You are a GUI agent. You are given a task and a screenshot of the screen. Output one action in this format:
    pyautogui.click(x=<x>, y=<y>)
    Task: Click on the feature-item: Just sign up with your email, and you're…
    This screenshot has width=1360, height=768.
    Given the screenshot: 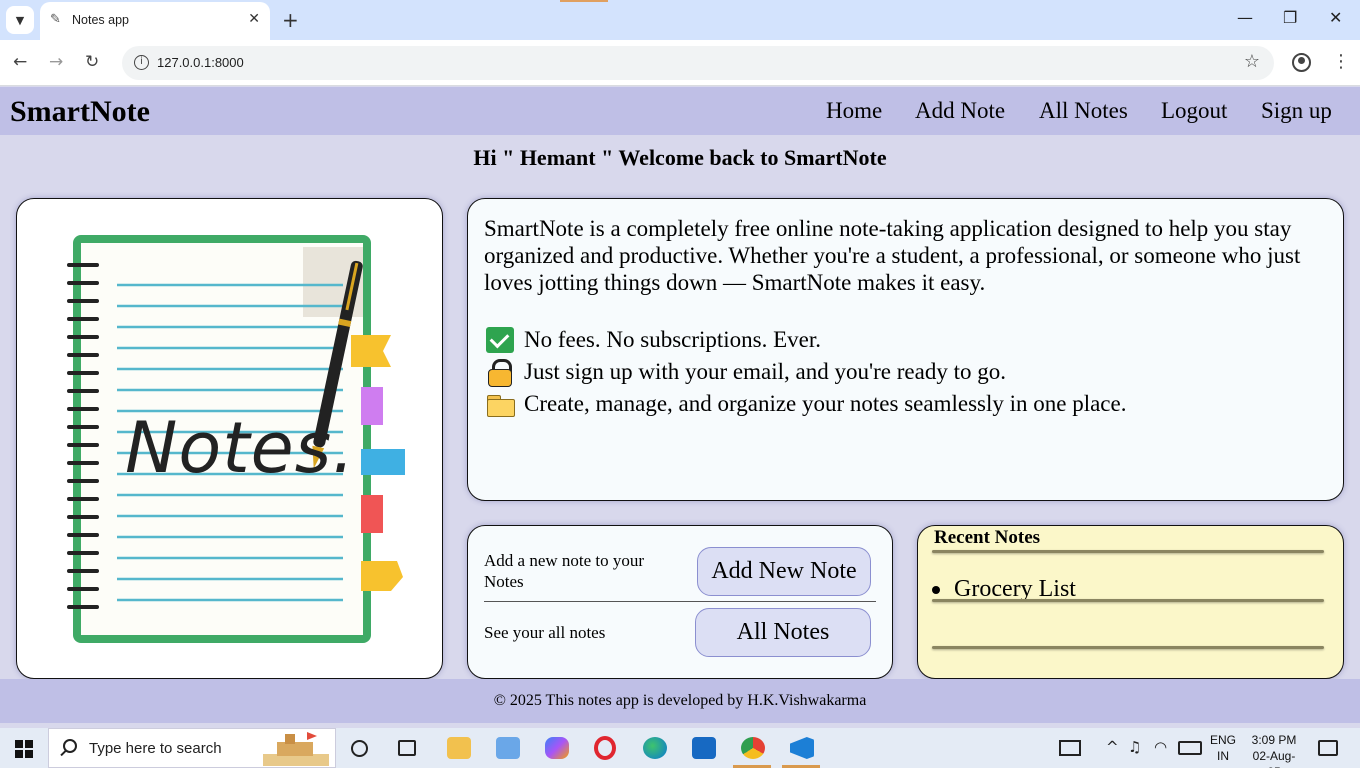 What is the action you would take?
    pyautogui.click(x=746, y=373)
    